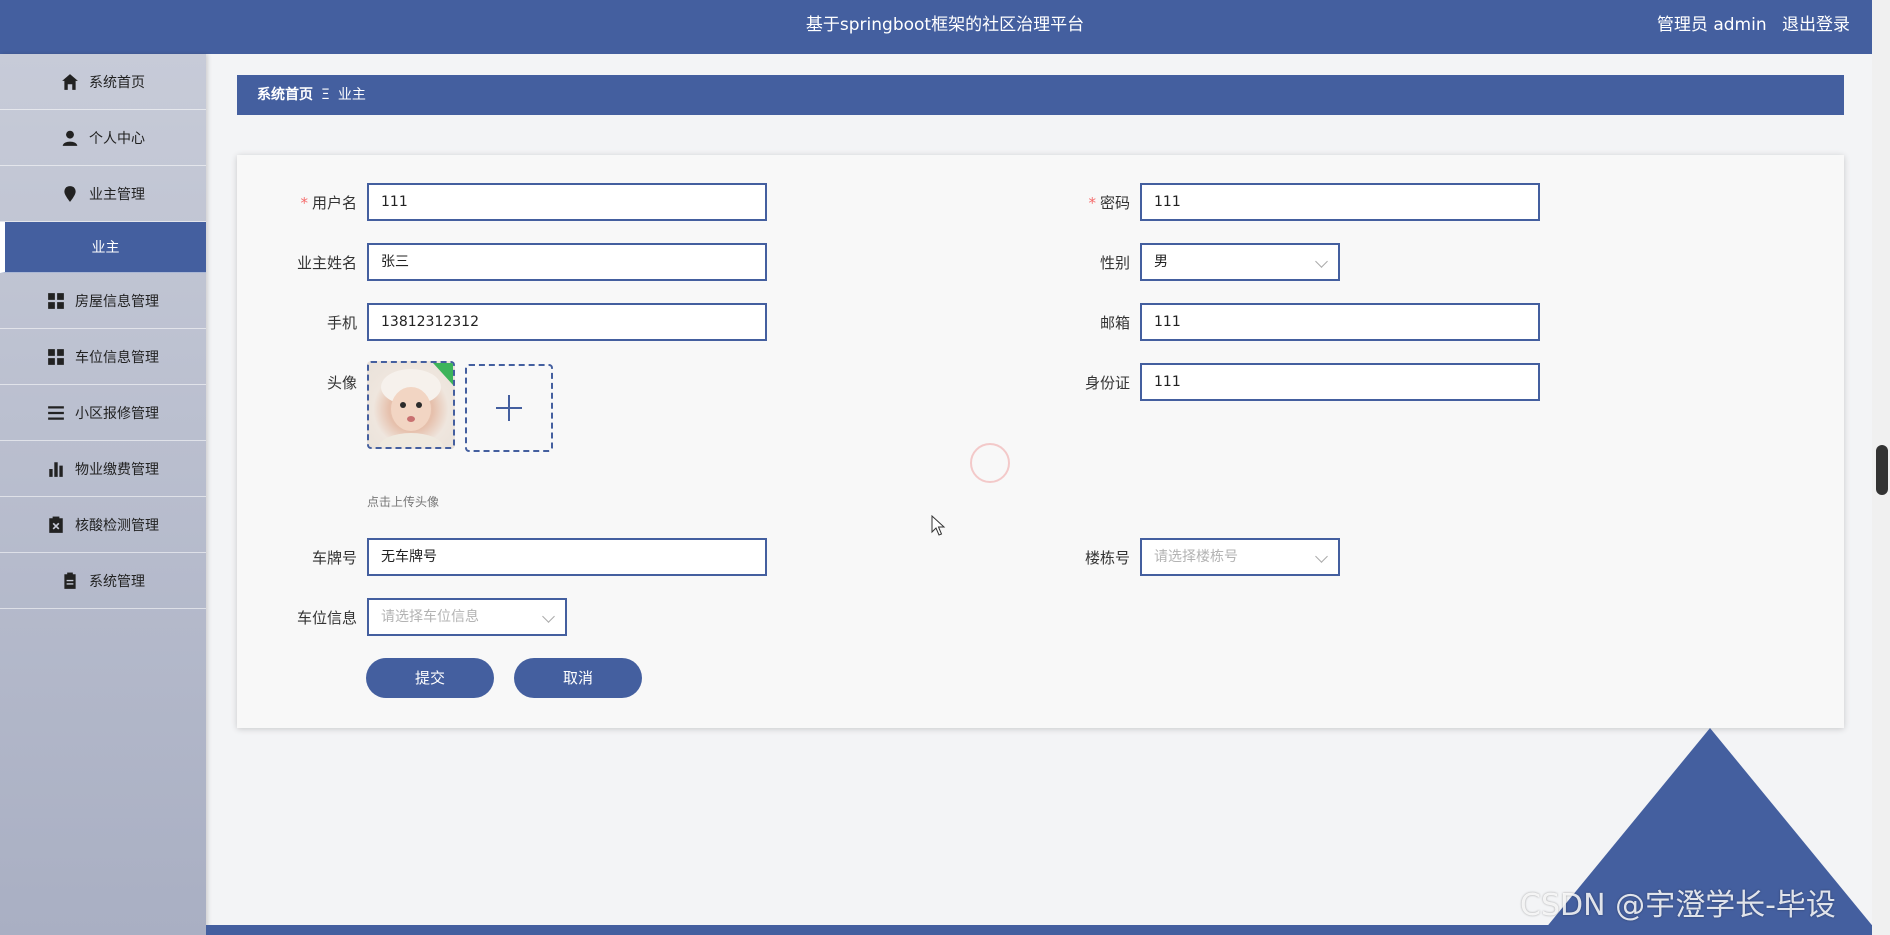  I want to click on clipboard-x-icon, so click(56, 524).